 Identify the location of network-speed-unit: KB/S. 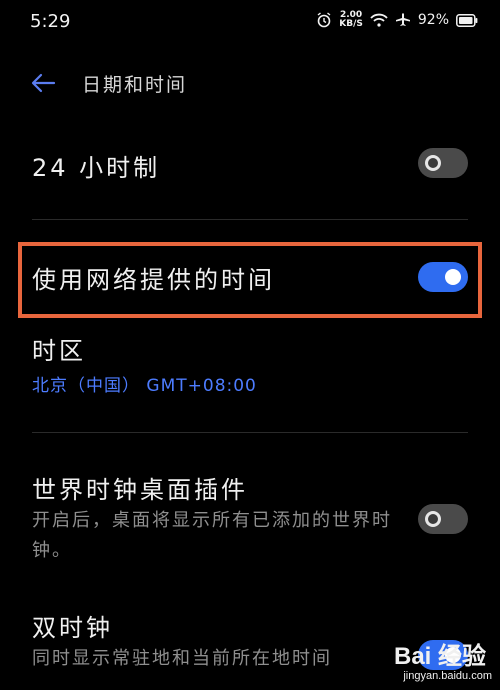
(351, 24).